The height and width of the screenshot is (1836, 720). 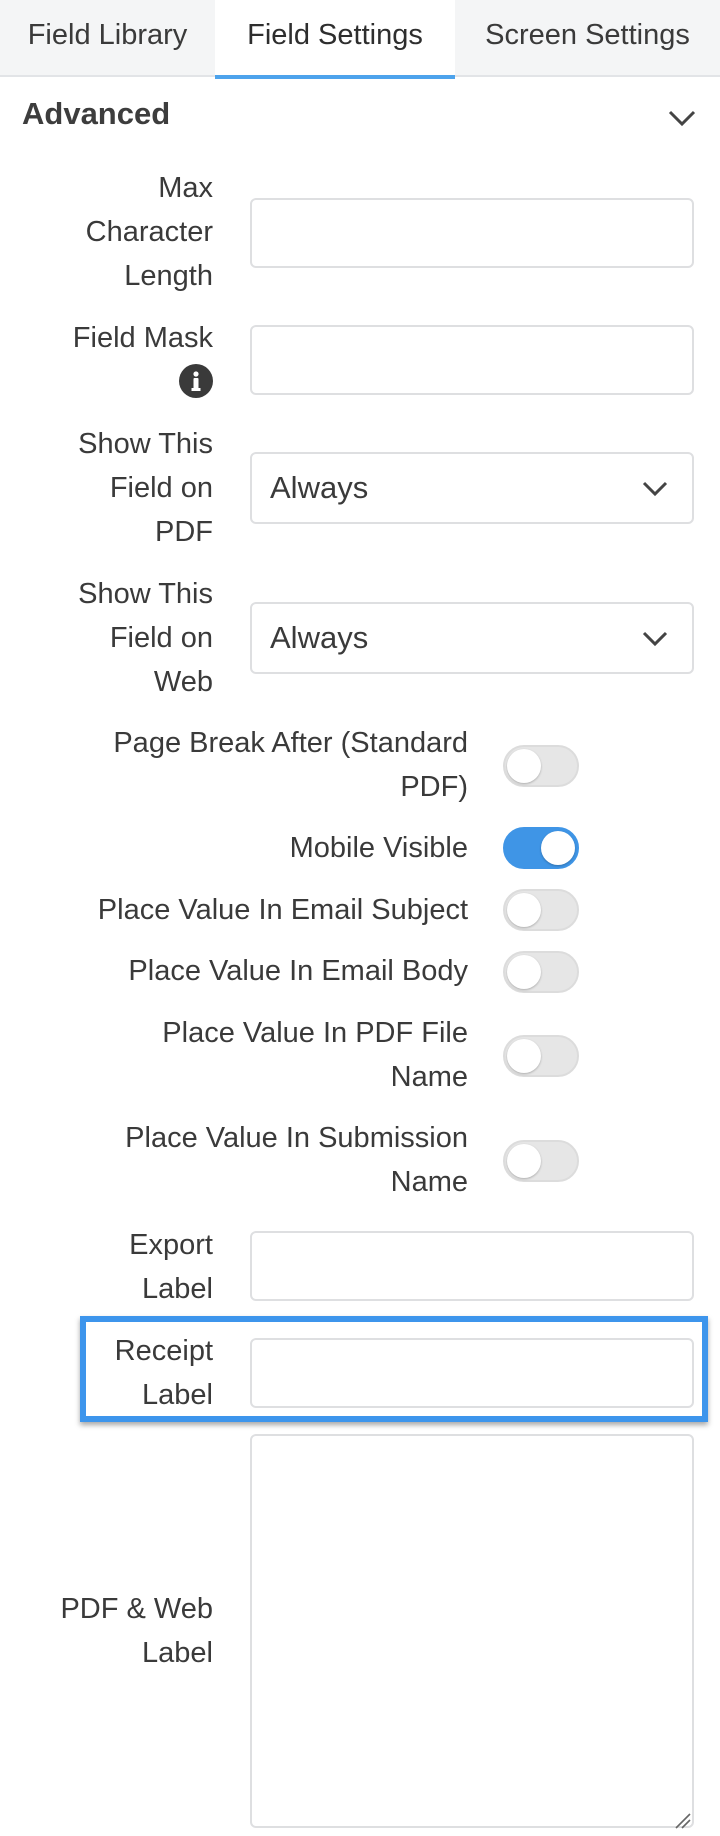 What do you see at coordinates (472, 488) in the screenshot?
I see `show-on-pdf-select: Always` at bounding box center [472, 488].